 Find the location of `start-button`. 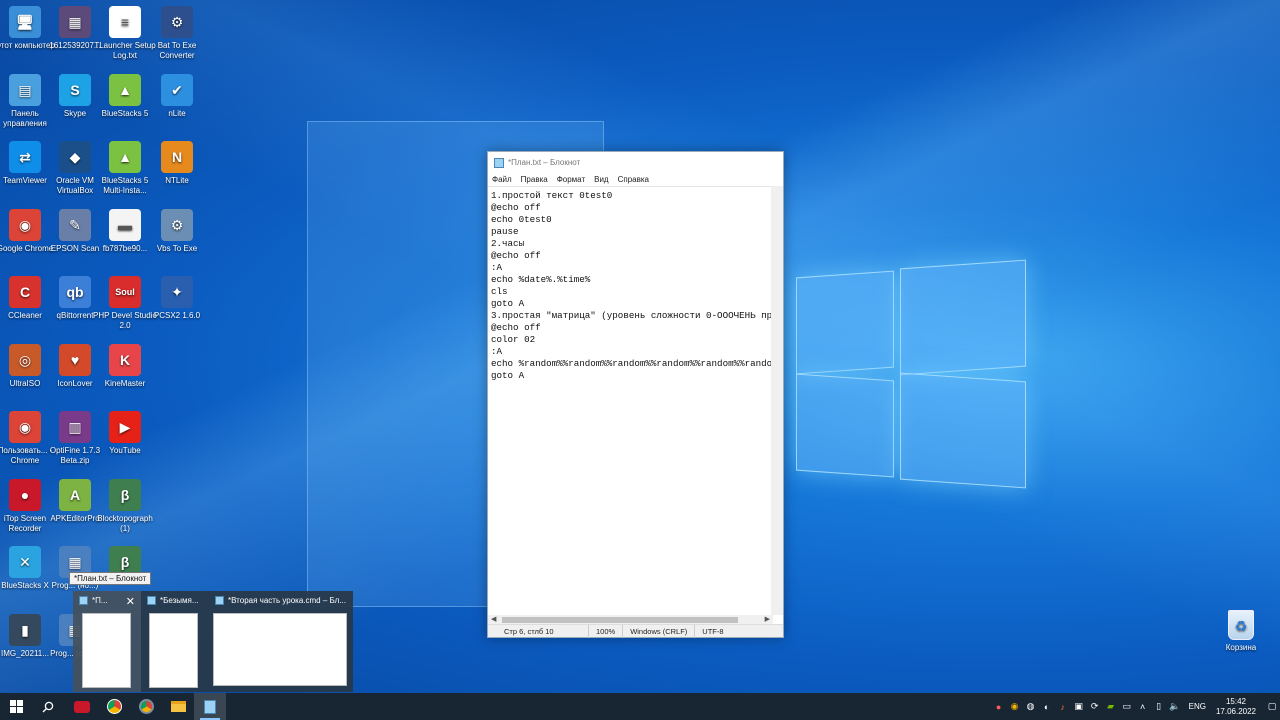

start-button is located at coordinates (16, 706).